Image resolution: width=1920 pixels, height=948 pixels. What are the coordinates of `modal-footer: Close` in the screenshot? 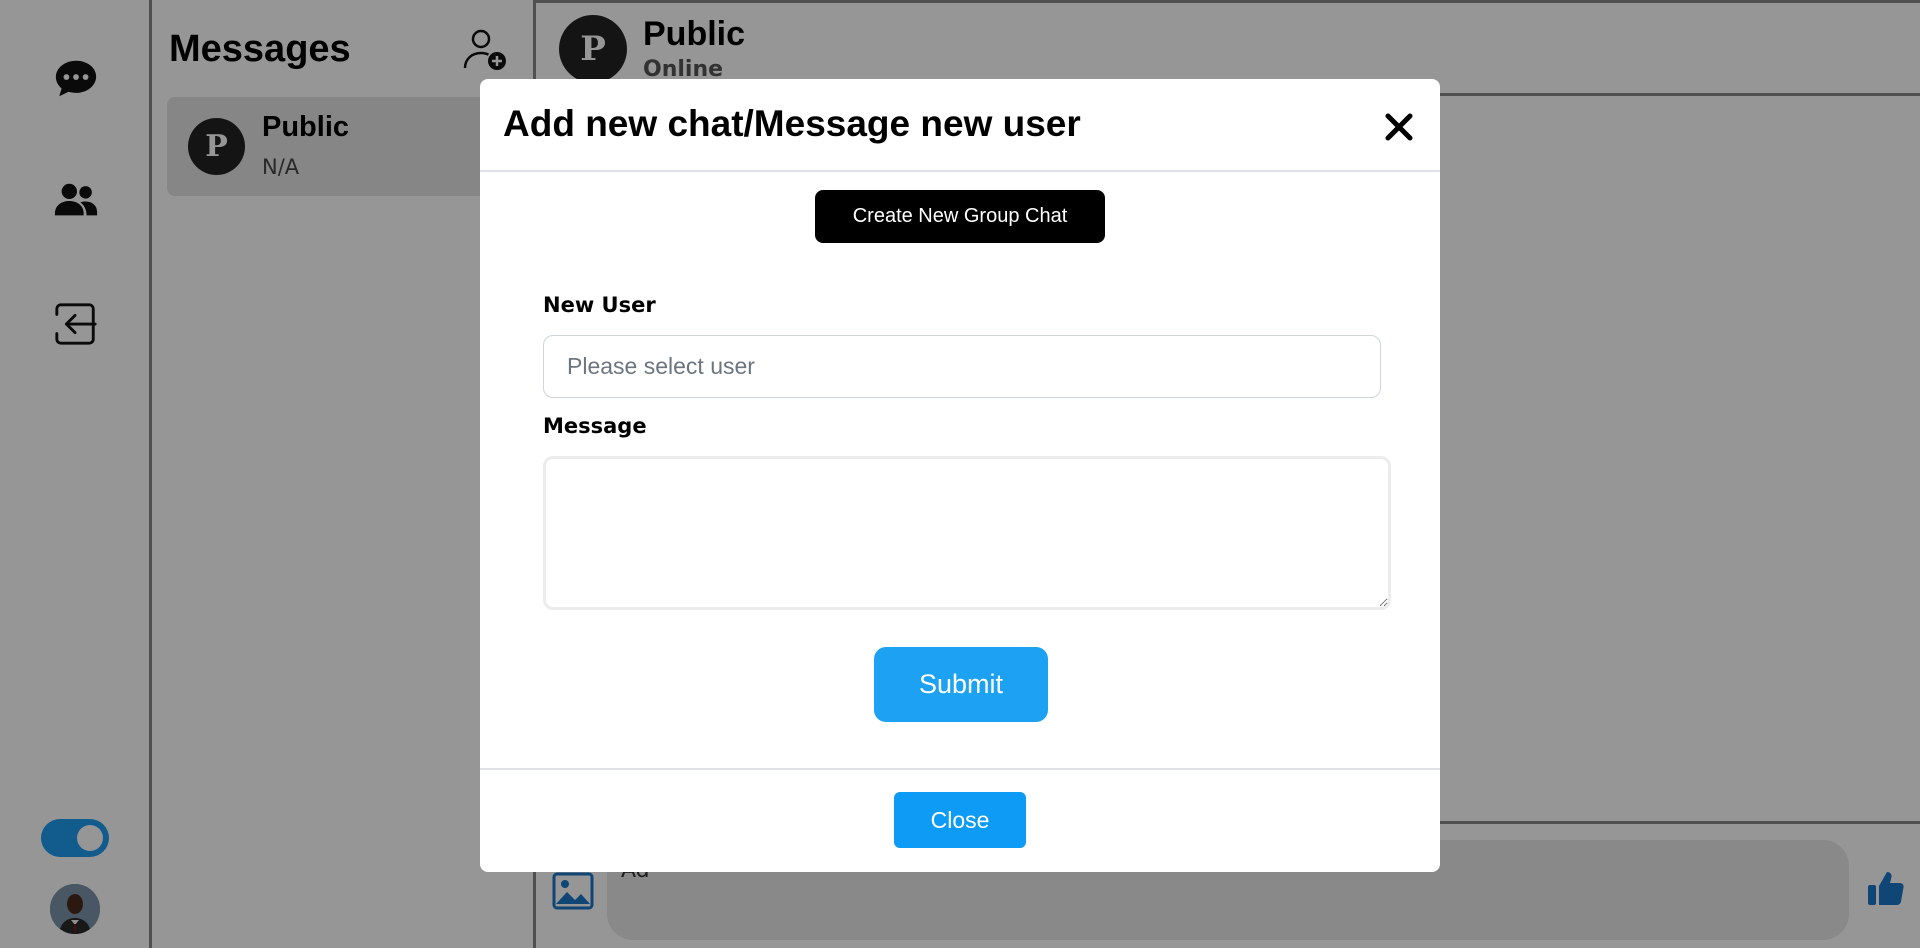 It's located at (960, 820).